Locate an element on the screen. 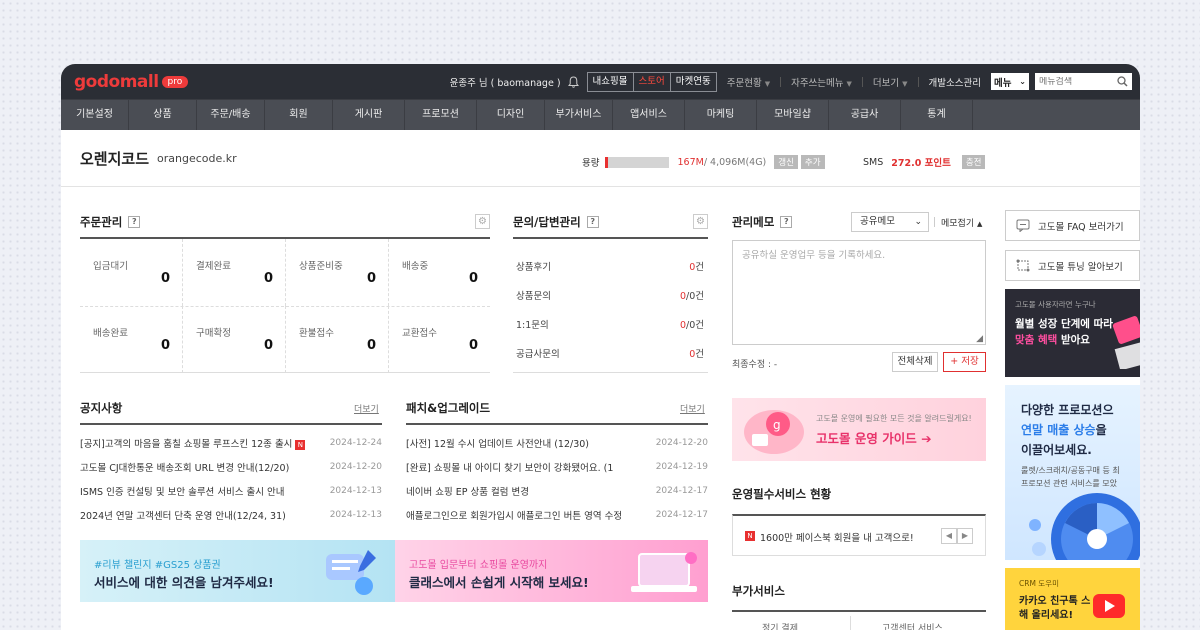  list-item: 공급사문의 0건 is located at coordinates (610, 352).